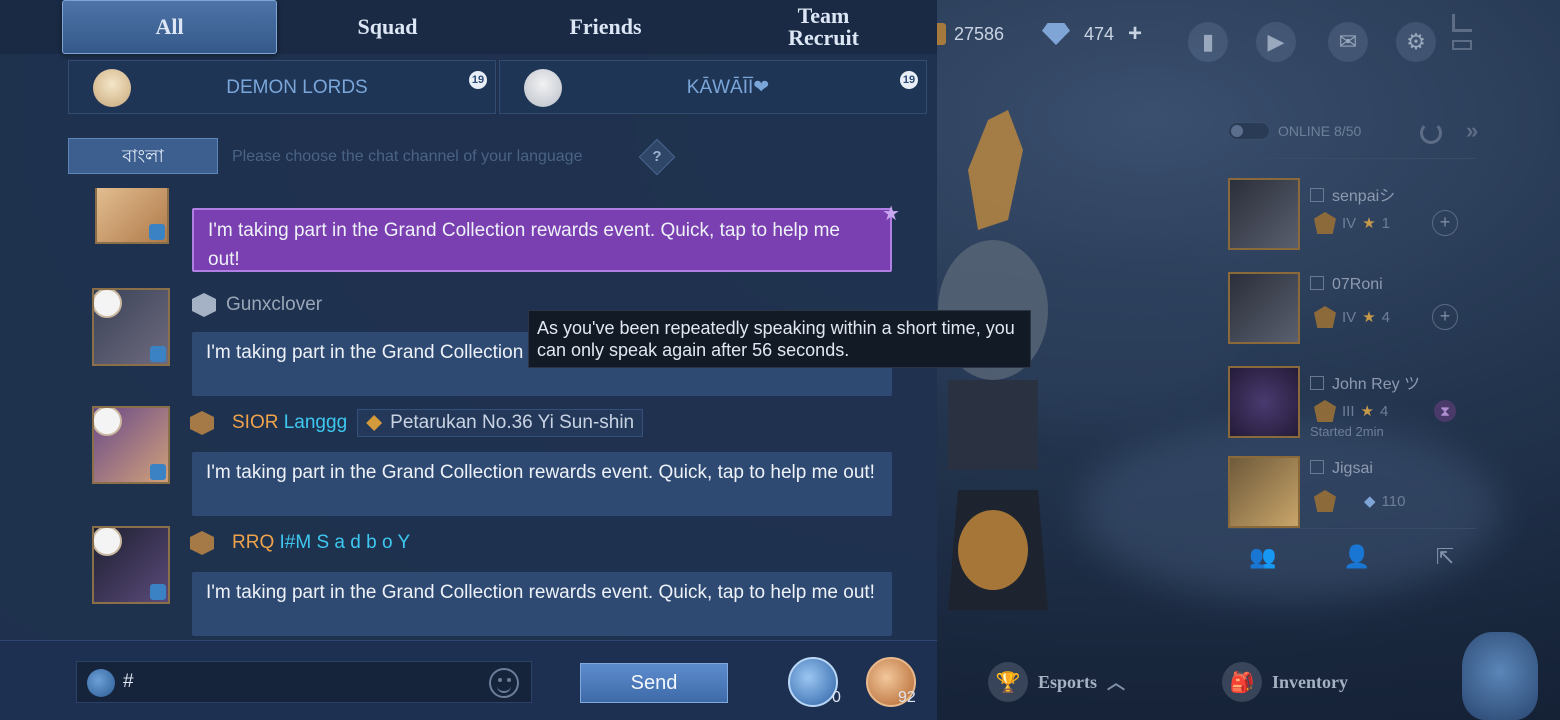  Describe the element at coordinates (1341, 469) in the screenshot. I see `friend-name: Jigsai` at that location.